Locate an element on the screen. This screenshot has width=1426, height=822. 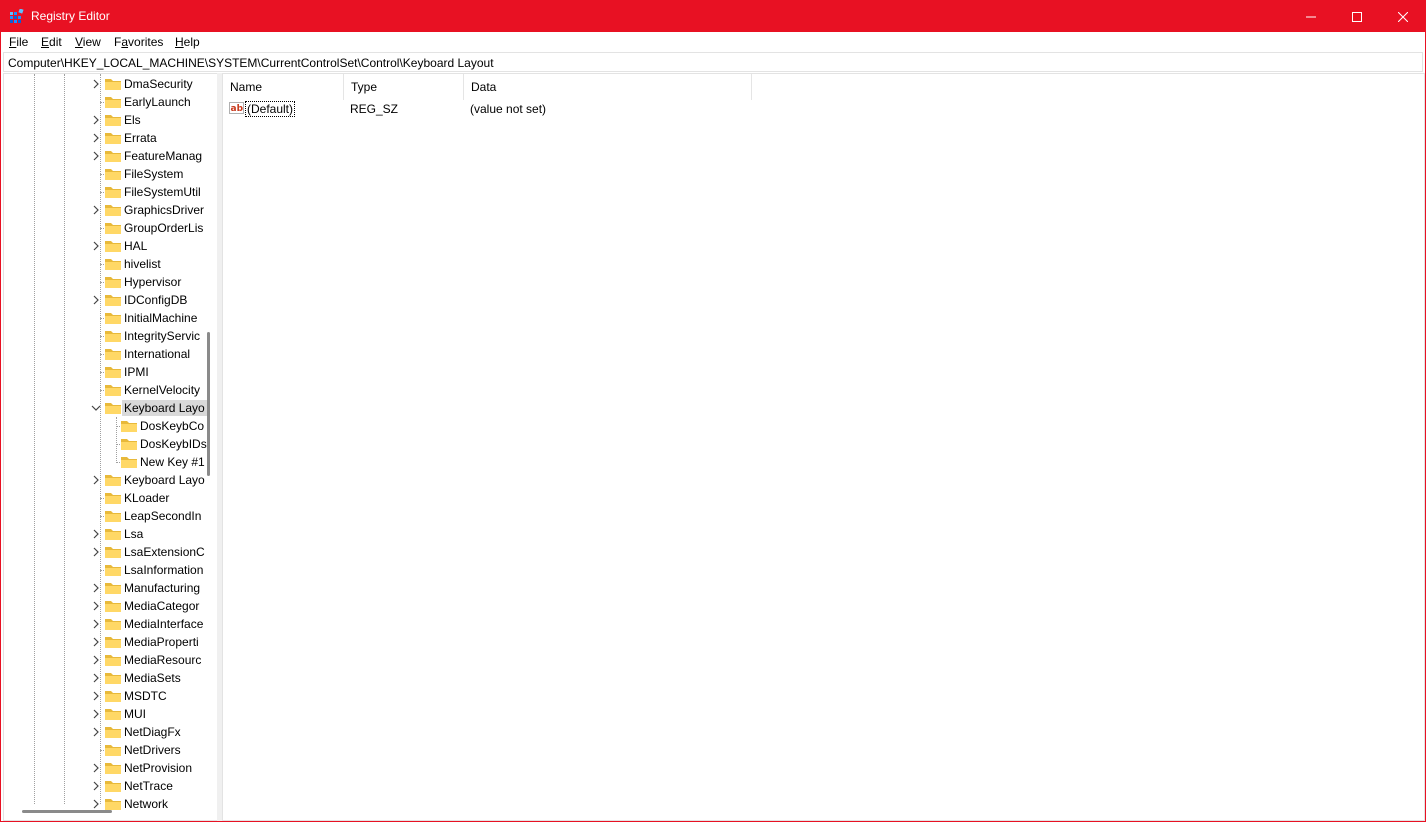
tree-item: Errata is located at coordinates (110, 138).